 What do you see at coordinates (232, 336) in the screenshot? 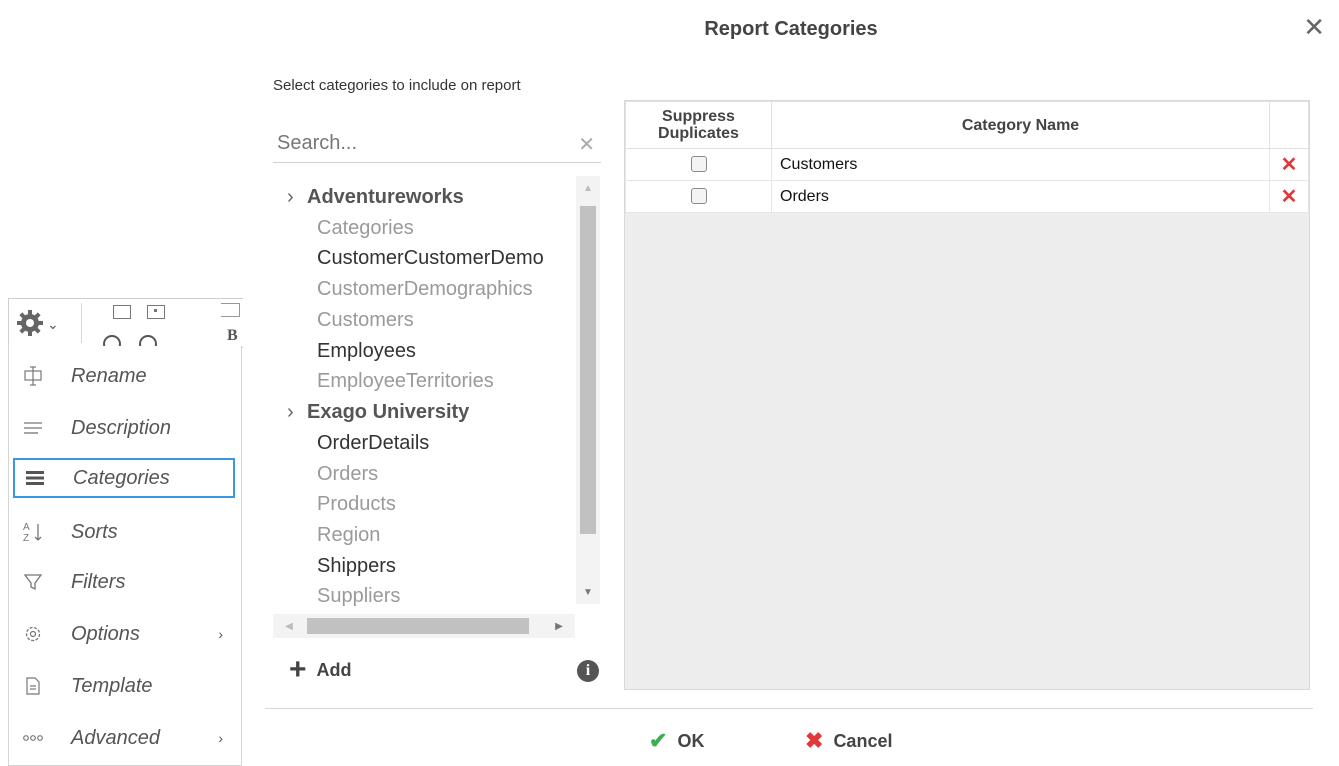
I see `bold-icon: B` at bounding box center [232, 336].